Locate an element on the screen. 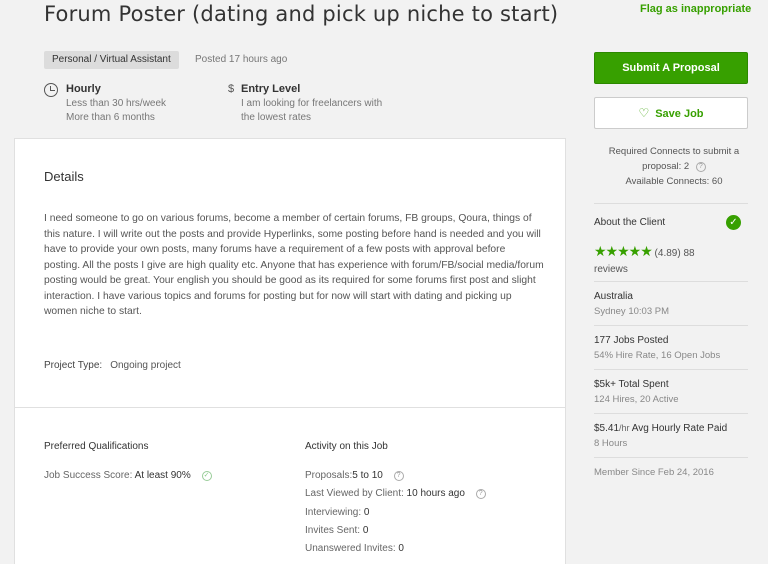  interviewing-row: Interviewing: 0 is located at coordinates (337, 512).